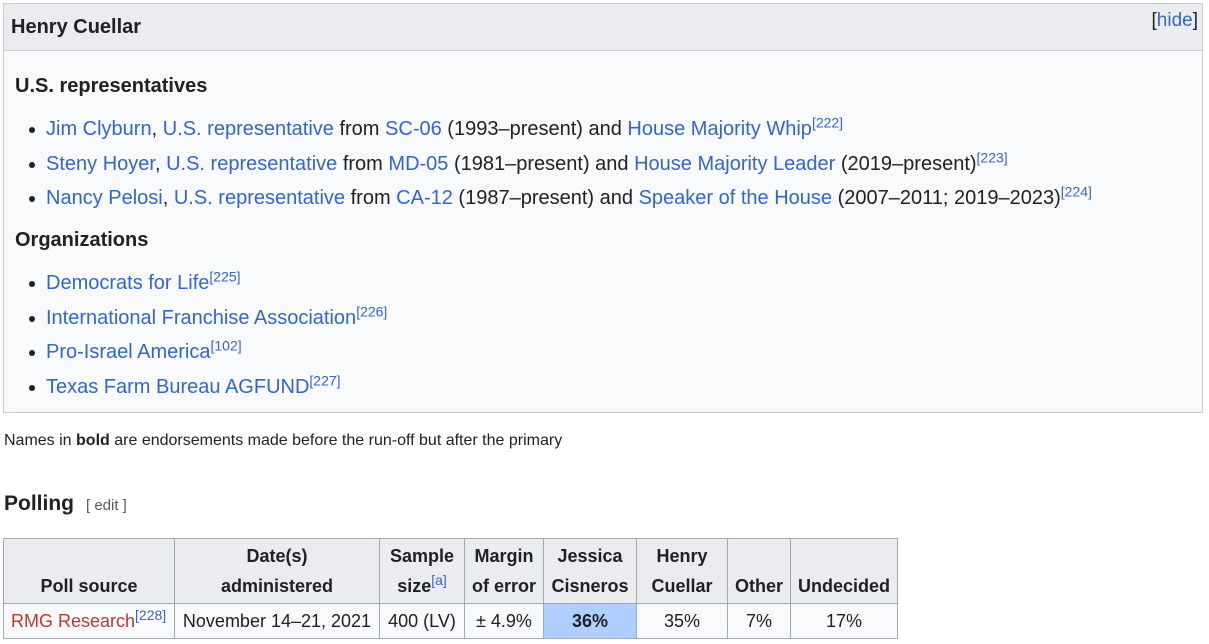 The height and width of the screenshot is (644, 1209). Describe the element at coordinates (201, 318) in the screenshot. I see `organization-link: International Franchise Association` at that location.